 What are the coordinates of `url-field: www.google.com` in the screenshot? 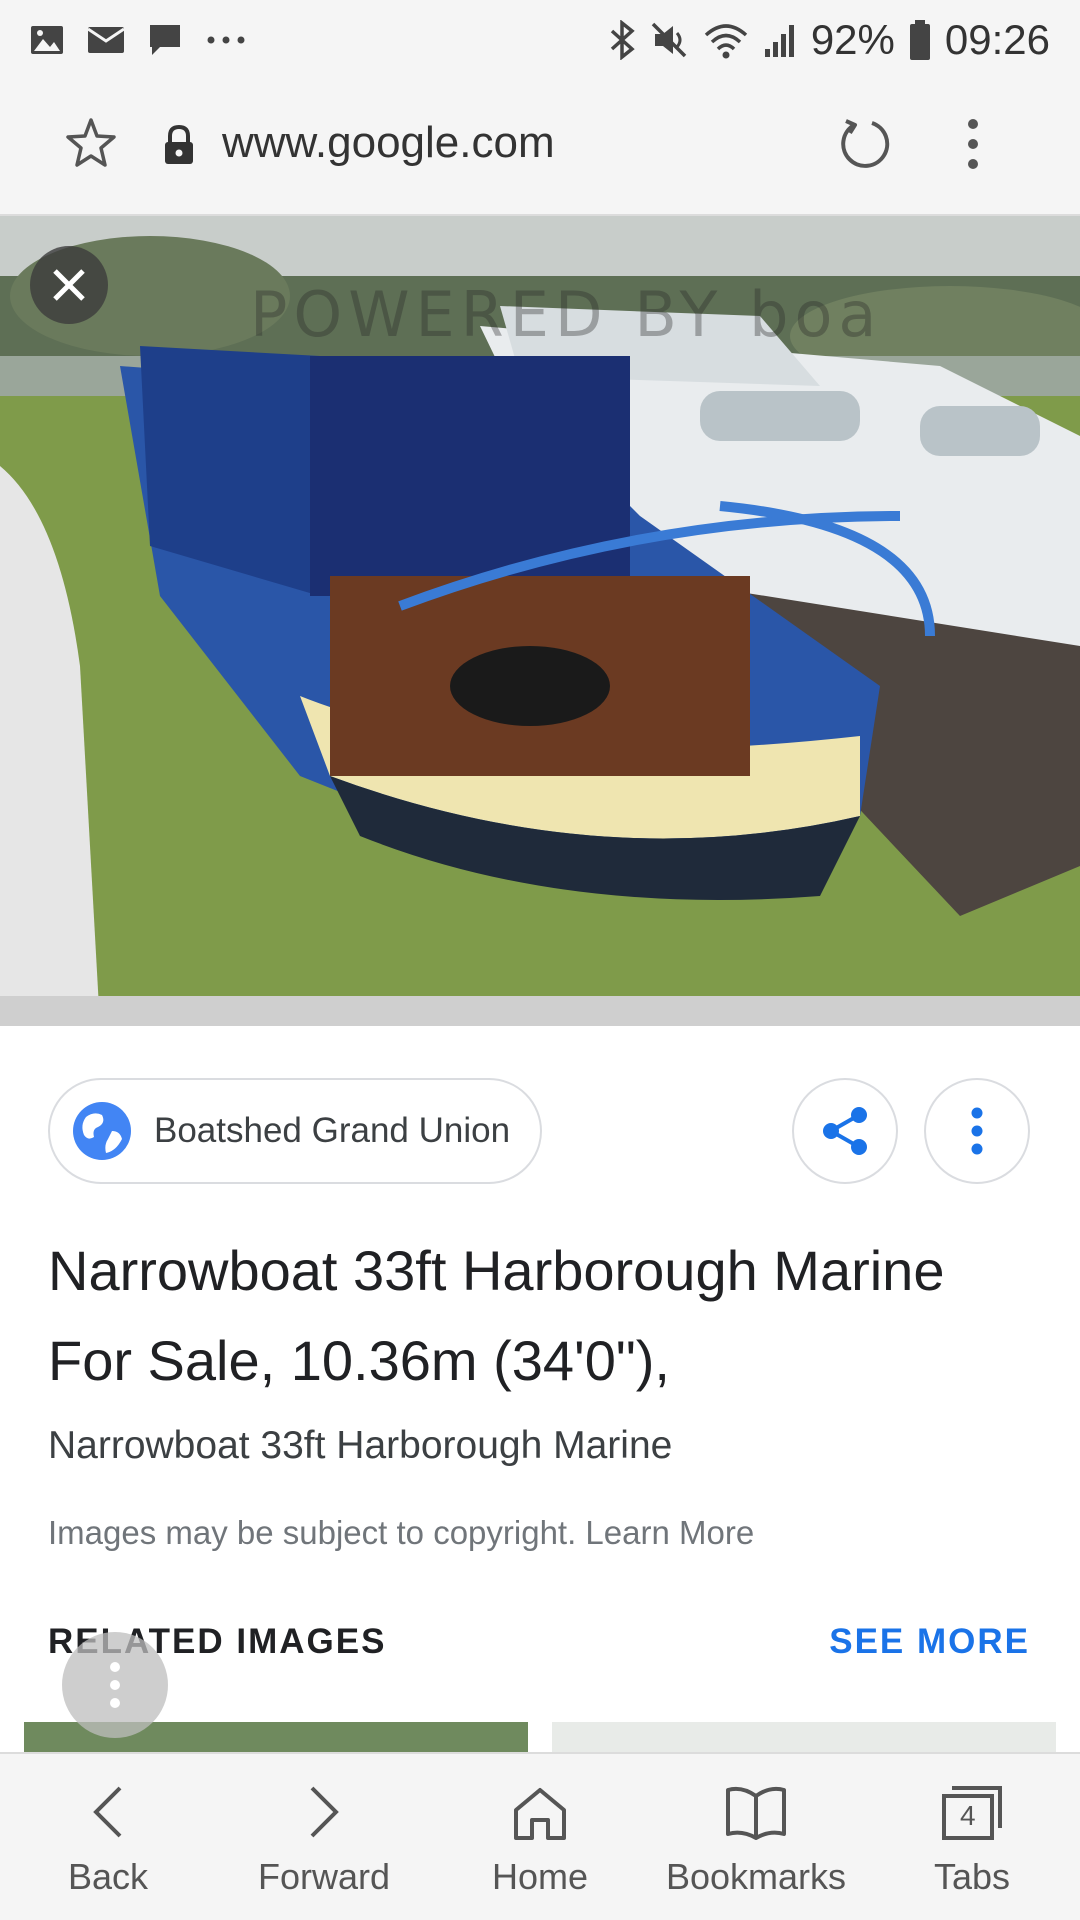 It's located at (388, 143).